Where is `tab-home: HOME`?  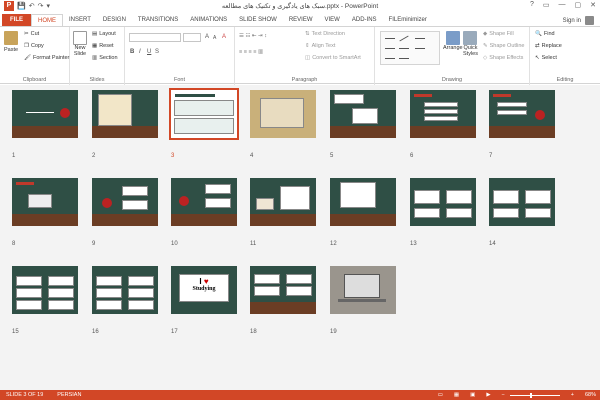
tab-home: HOME is located at coordinates (47, 20).